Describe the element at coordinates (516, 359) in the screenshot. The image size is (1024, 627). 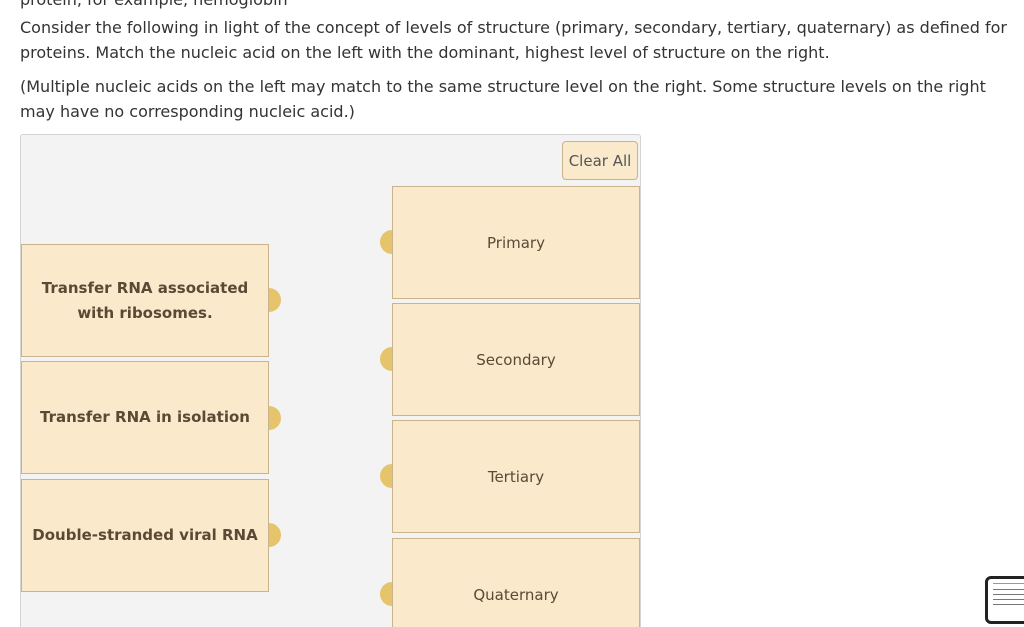
I see `target-secondary: Secondary` at that location.